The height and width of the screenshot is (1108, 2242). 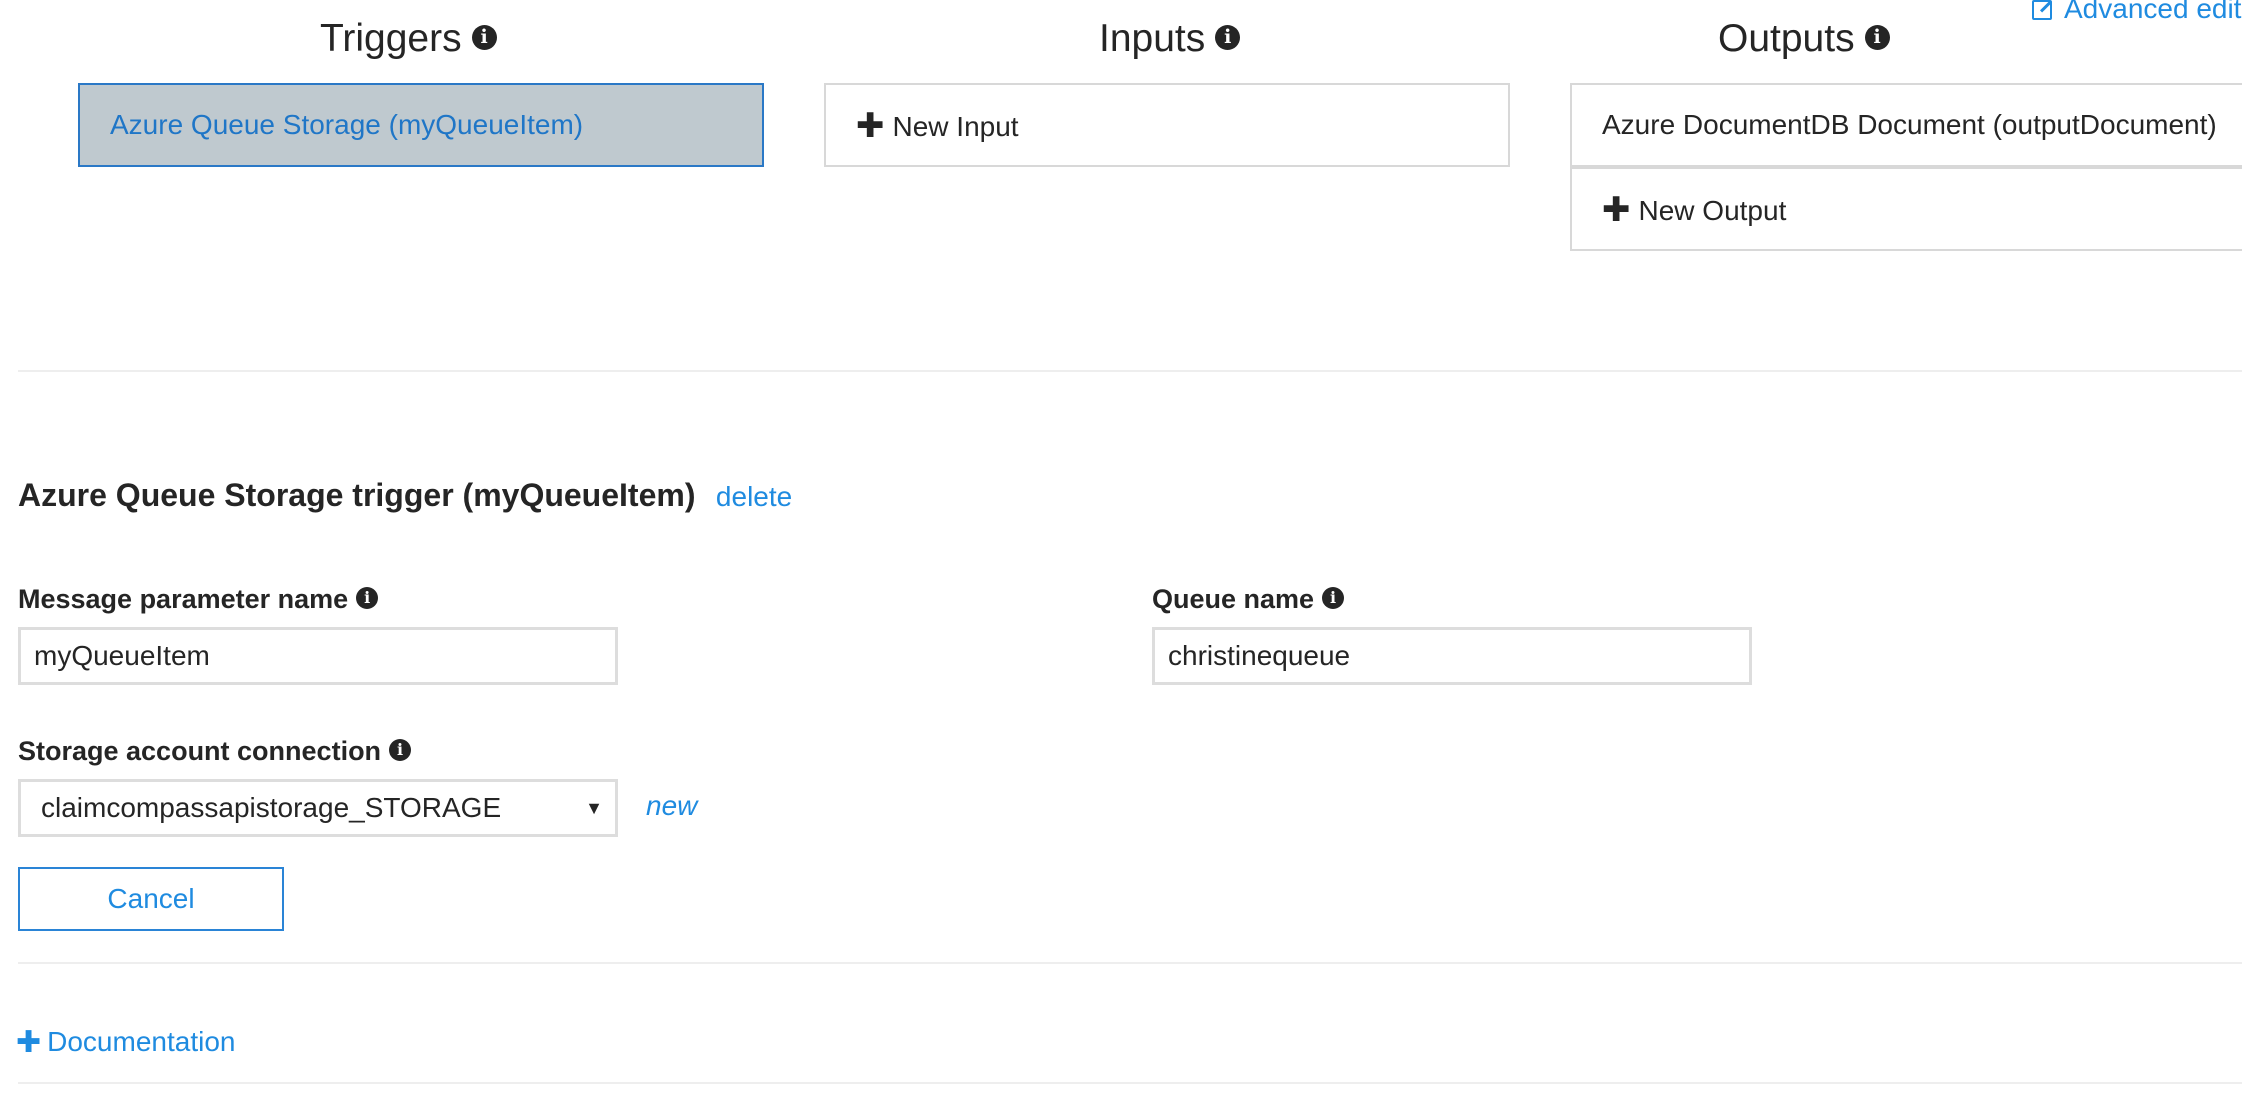 I want to click on documentation-label: Documentation, so click(x=141, y=1041).